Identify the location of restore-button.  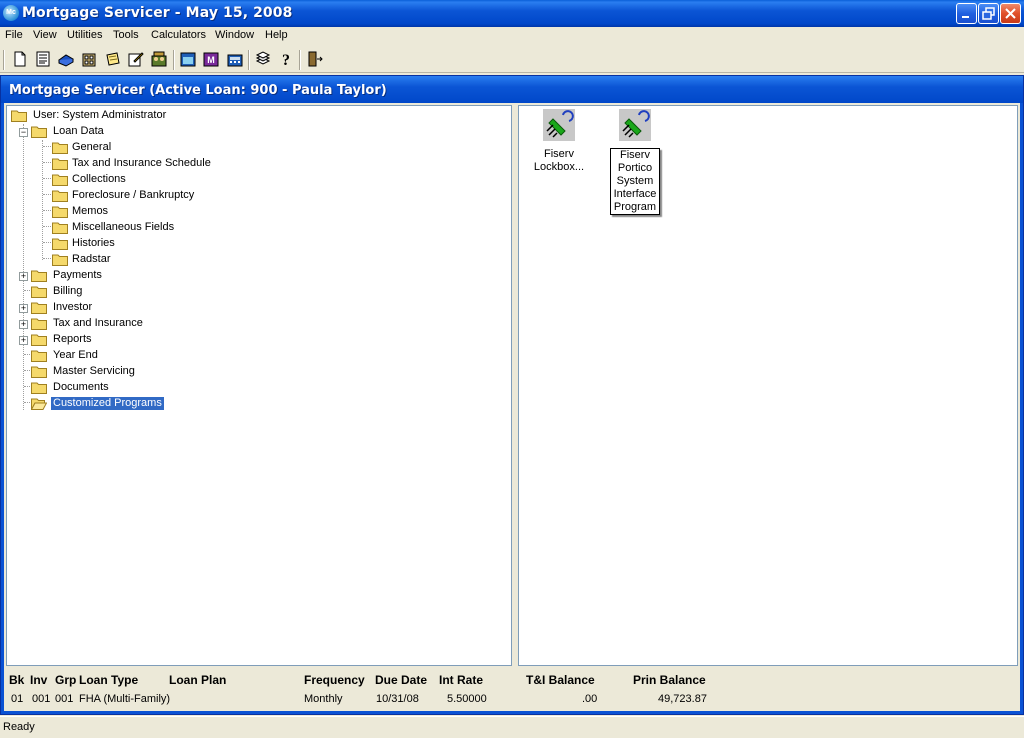
(988, 13).